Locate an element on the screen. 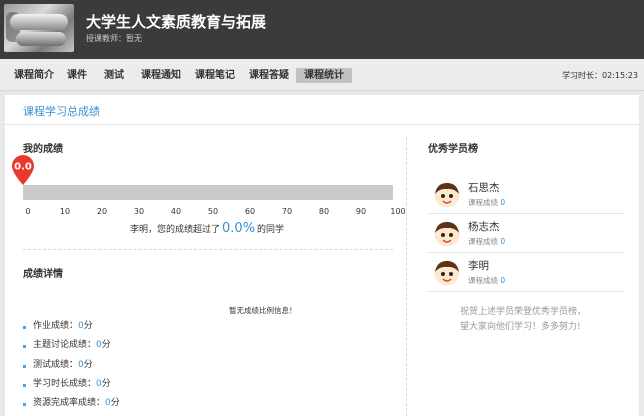 The image size is (644, 416). study-time: 学习时长：02:15:23 is located at coordinates (600, 75).